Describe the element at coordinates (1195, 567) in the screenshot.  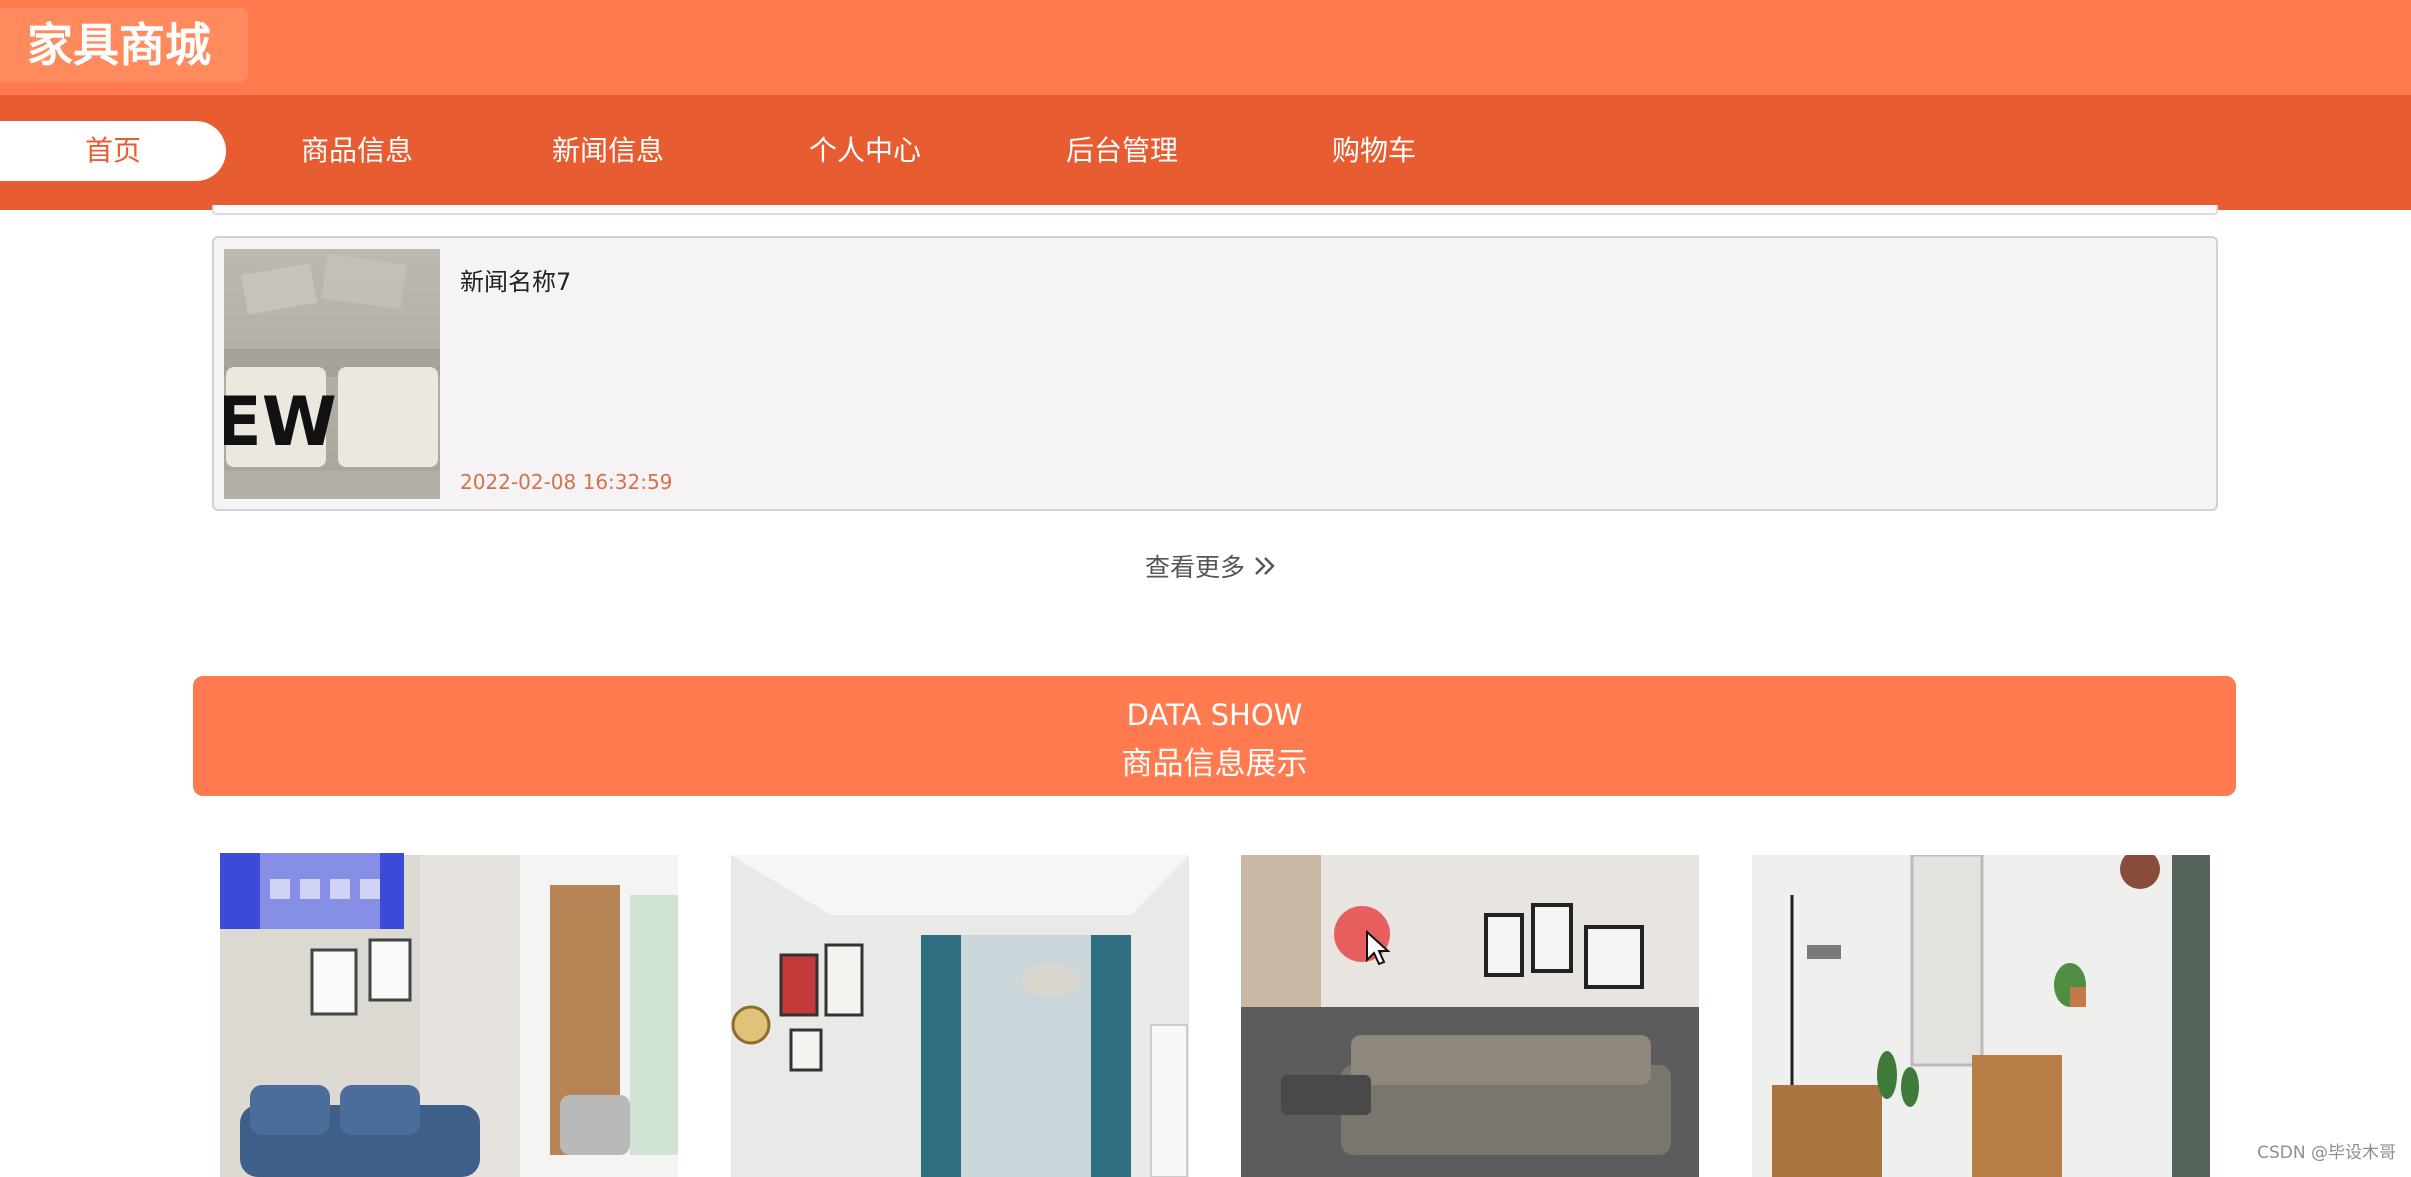
I see `view-more-label: 查看更多` at that location.